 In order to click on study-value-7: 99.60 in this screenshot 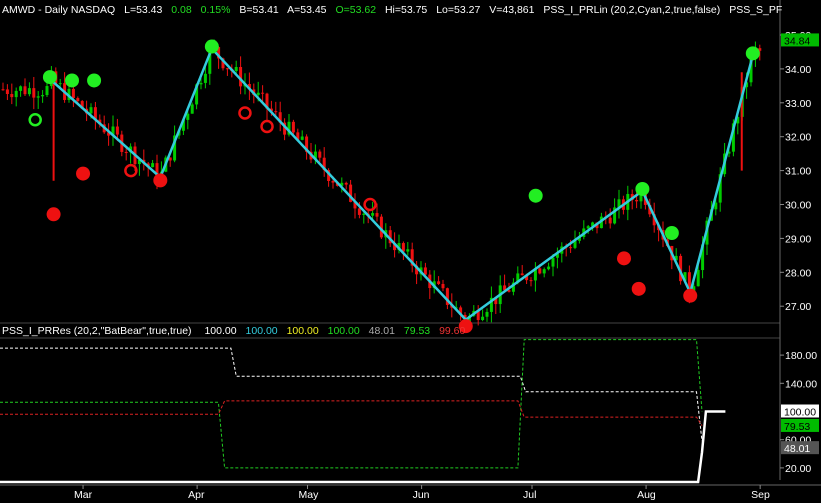, I will do `click(452, 331)`.